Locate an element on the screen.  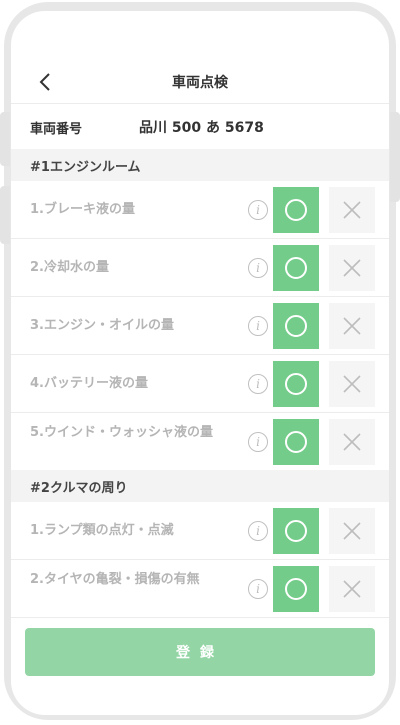
inspection-item-label: 3.エンジン・オイルの量 is located at coordinates (102, 325).